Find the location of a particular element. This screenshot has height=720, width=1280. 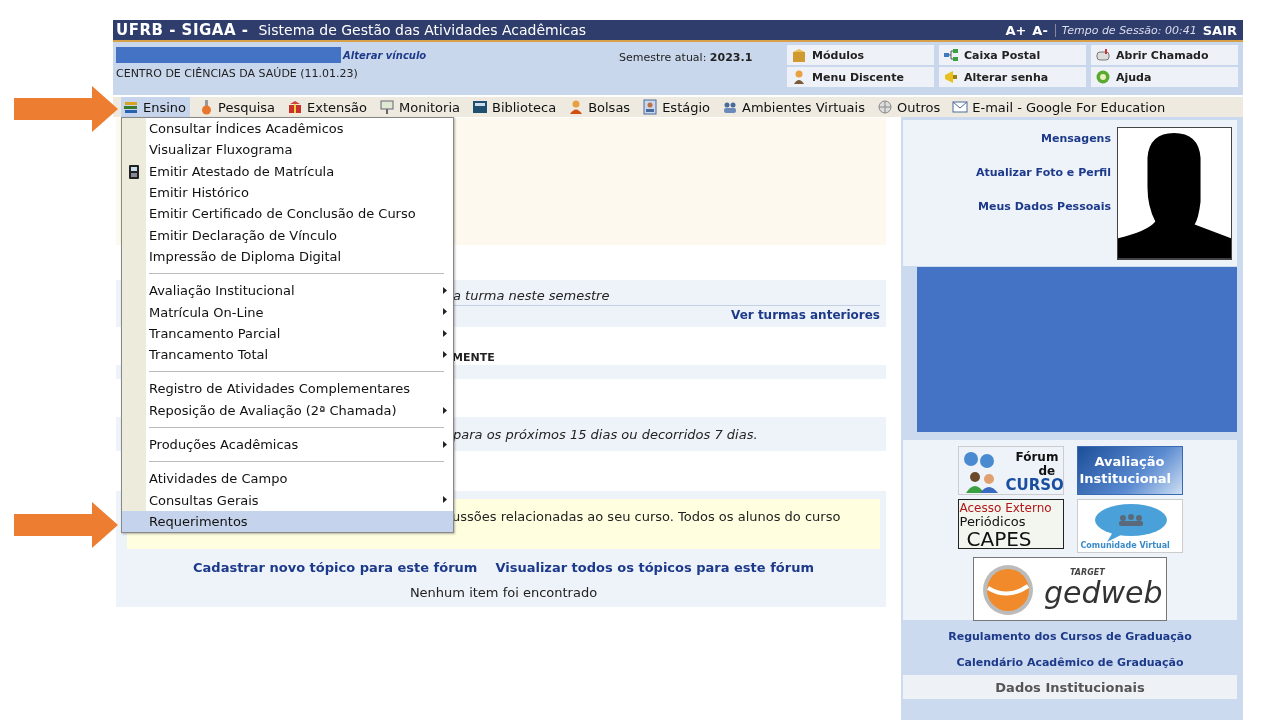

help-icon is located at coordinates (1103, 77).